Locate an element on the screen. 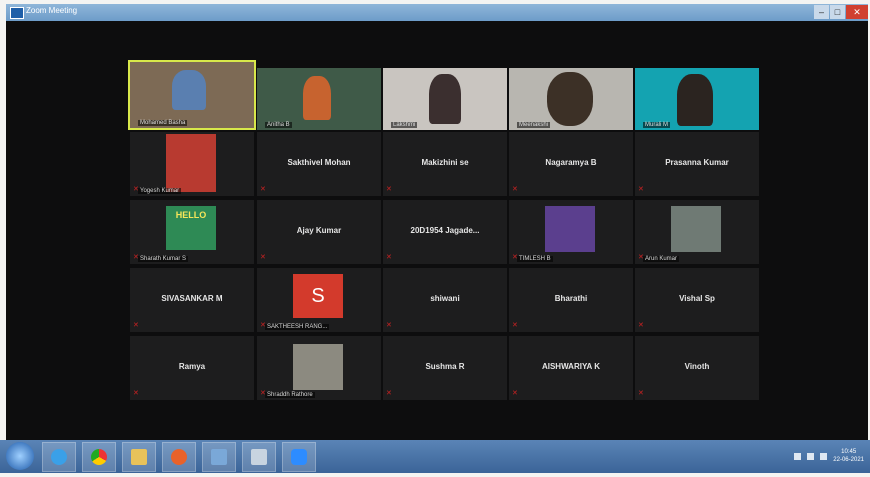 Image resolution: width=870 pixels, height=477 pixels. participant-tile-13: 20D1954 Jagade... ✕ is located at coordinates (445, 232).